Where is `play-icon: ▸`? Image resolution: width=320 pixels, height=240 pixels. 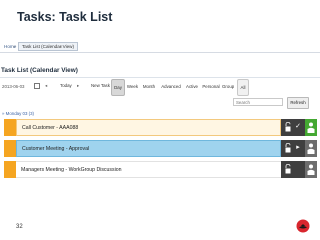
play-icon: ▸ is located at coordinates (298, 148).